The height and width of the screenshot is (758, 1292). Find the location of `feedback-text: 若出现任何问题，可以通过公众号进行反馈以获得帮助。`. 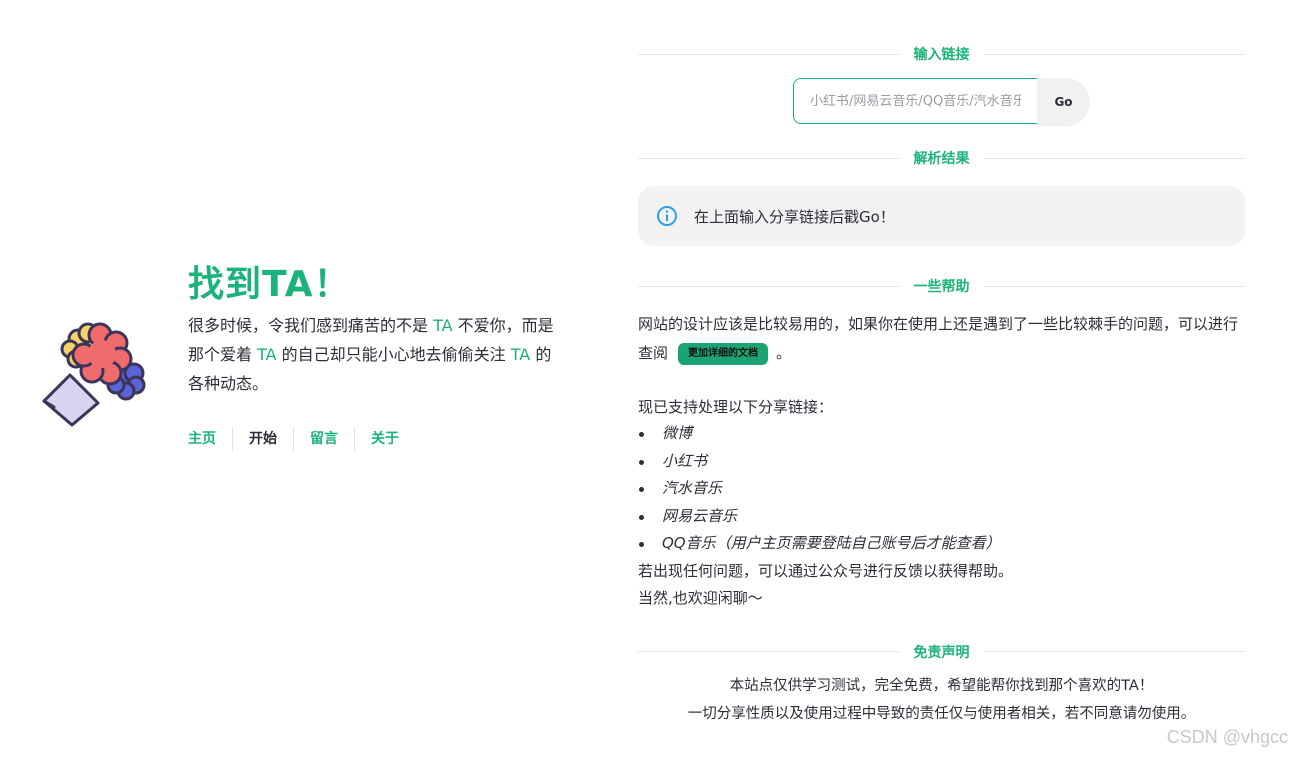

feedback-text: 若出现任何问题，可以通过公众号进行反馈以获得帮助。 is located at coordinates (826, 570).